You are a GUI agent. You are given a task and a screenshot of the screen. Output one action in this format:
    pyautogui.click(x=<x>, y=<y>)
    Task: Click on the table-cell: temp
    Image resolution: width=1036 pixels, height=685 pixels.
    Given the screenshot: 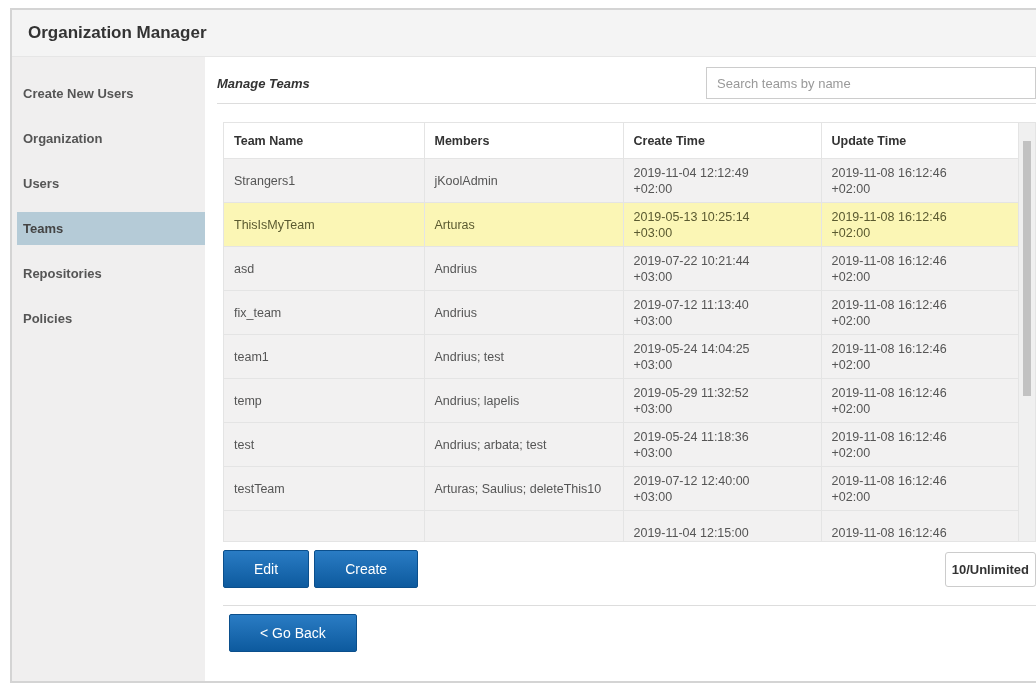 What is the action you would take?
    pyautogui.click(x=324, y=400)
    